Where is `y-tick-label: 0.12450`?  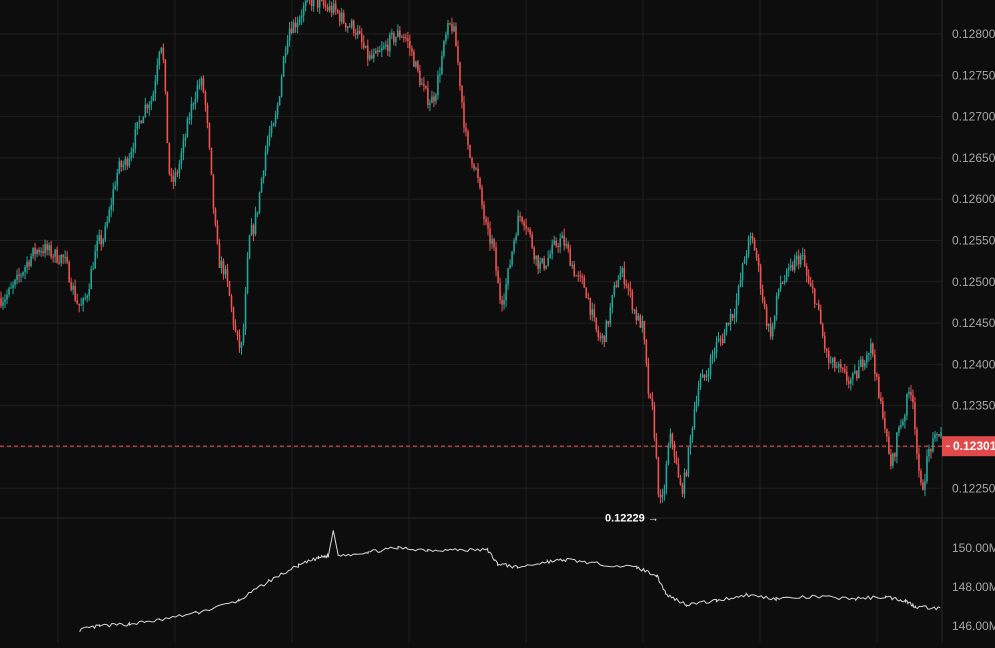
y-tick-label: 0.12450 is located at coordinates (973, 323).